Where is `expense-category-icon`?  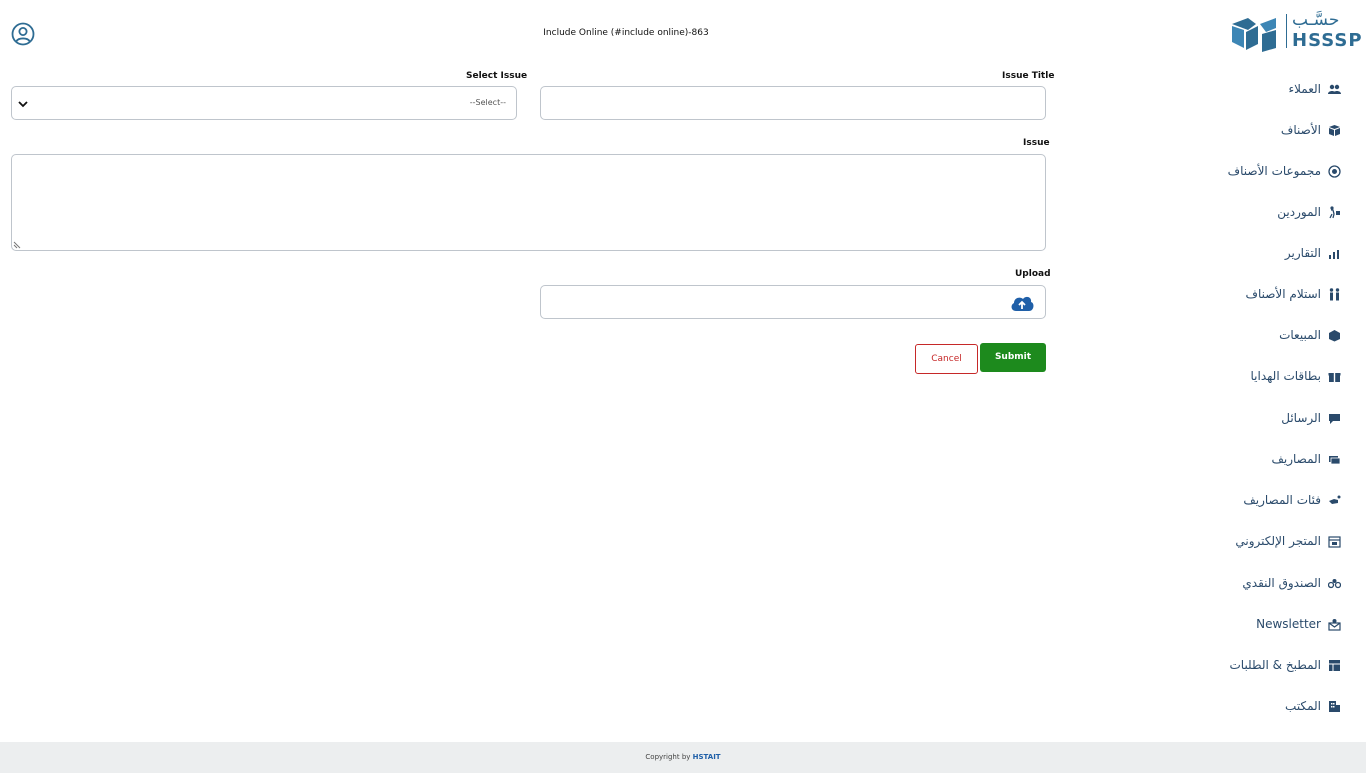 expense-category-icon is located at coordinates (1335, 499).